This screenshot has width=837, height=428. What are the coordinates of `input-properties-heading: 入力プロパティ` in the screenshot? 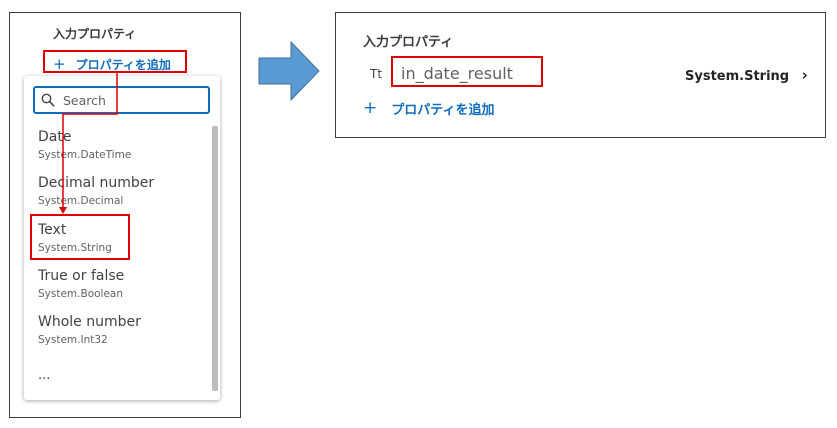 It's located at (408, 42).